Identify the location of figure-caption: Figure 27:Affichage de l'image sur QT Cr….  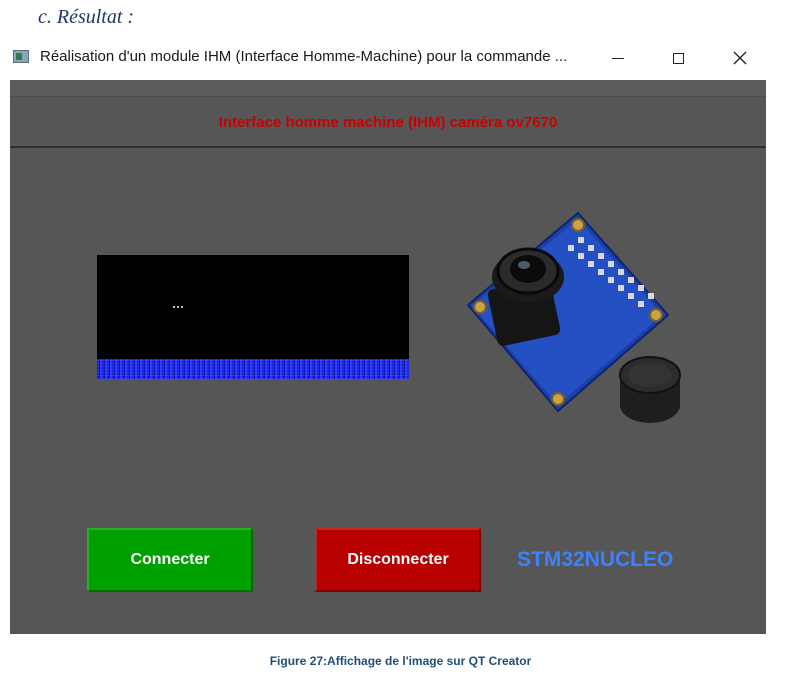
(400, 661).